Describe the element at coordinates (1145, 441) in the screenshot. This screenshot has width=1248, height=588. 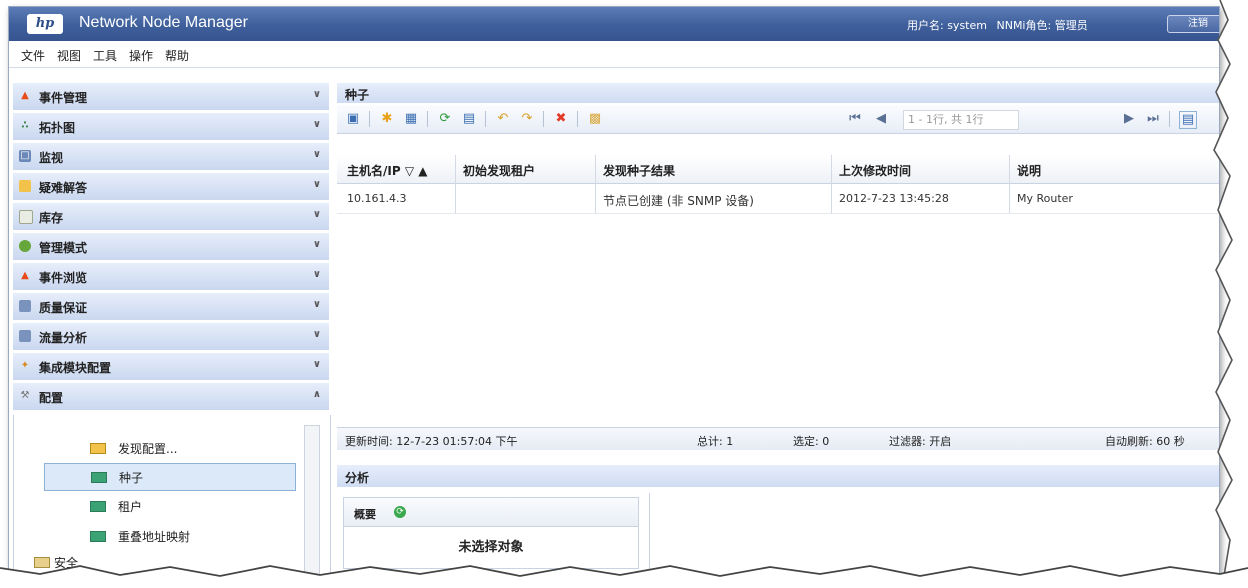
I see `status-autorefresh: 自动刷新: 60 秒` at that location.